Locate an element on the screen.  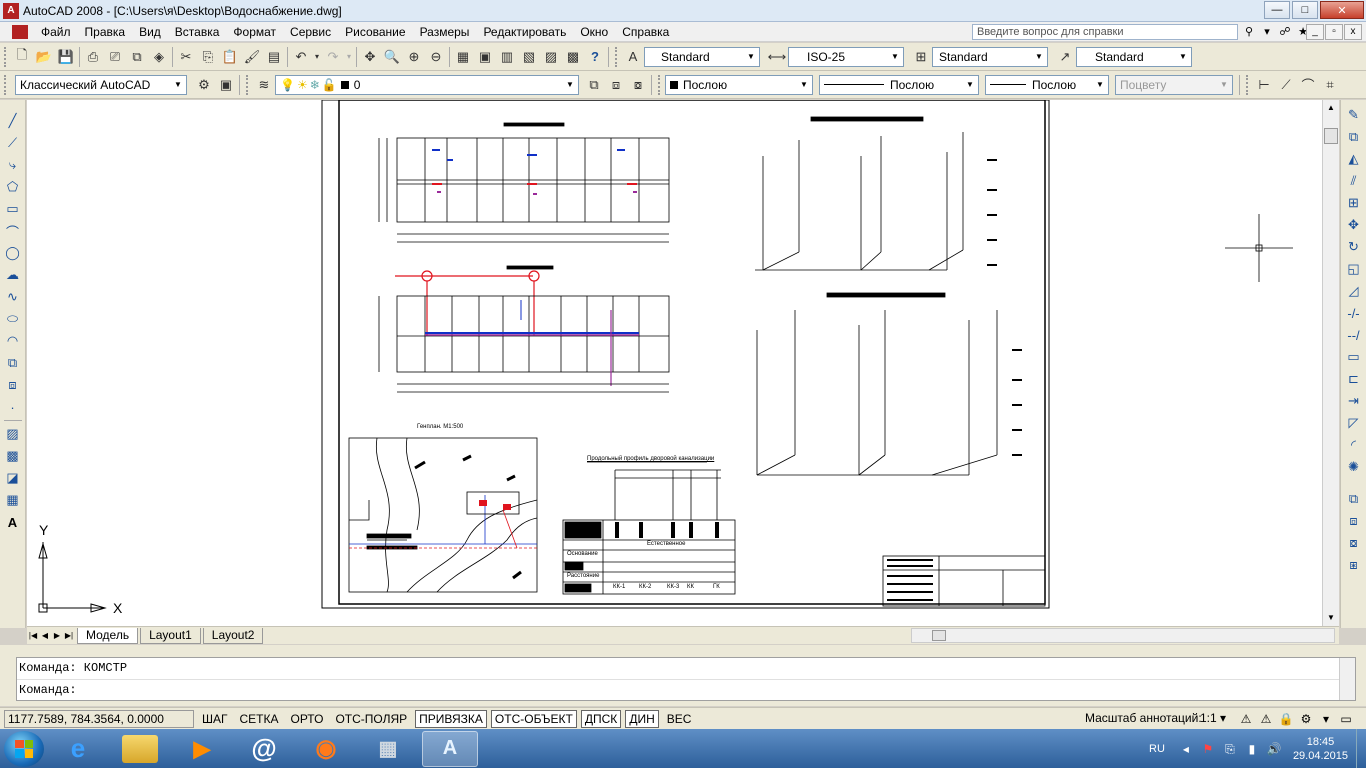
ordinate-dimension-icon: ⌗ is located at coordinates (1330, 85).